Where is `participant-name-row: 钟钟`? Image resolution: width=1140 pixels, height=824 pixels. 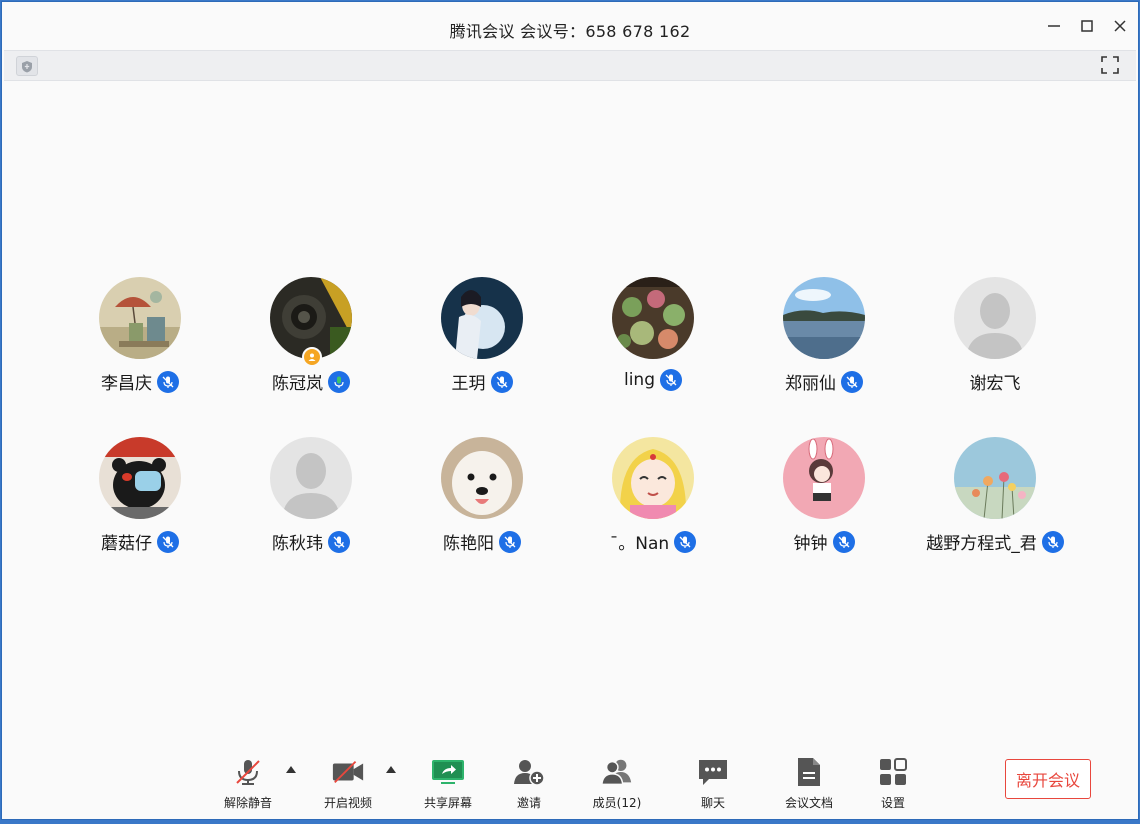
participant-name-row: 钟钟 is located at coordinates (824, 541).